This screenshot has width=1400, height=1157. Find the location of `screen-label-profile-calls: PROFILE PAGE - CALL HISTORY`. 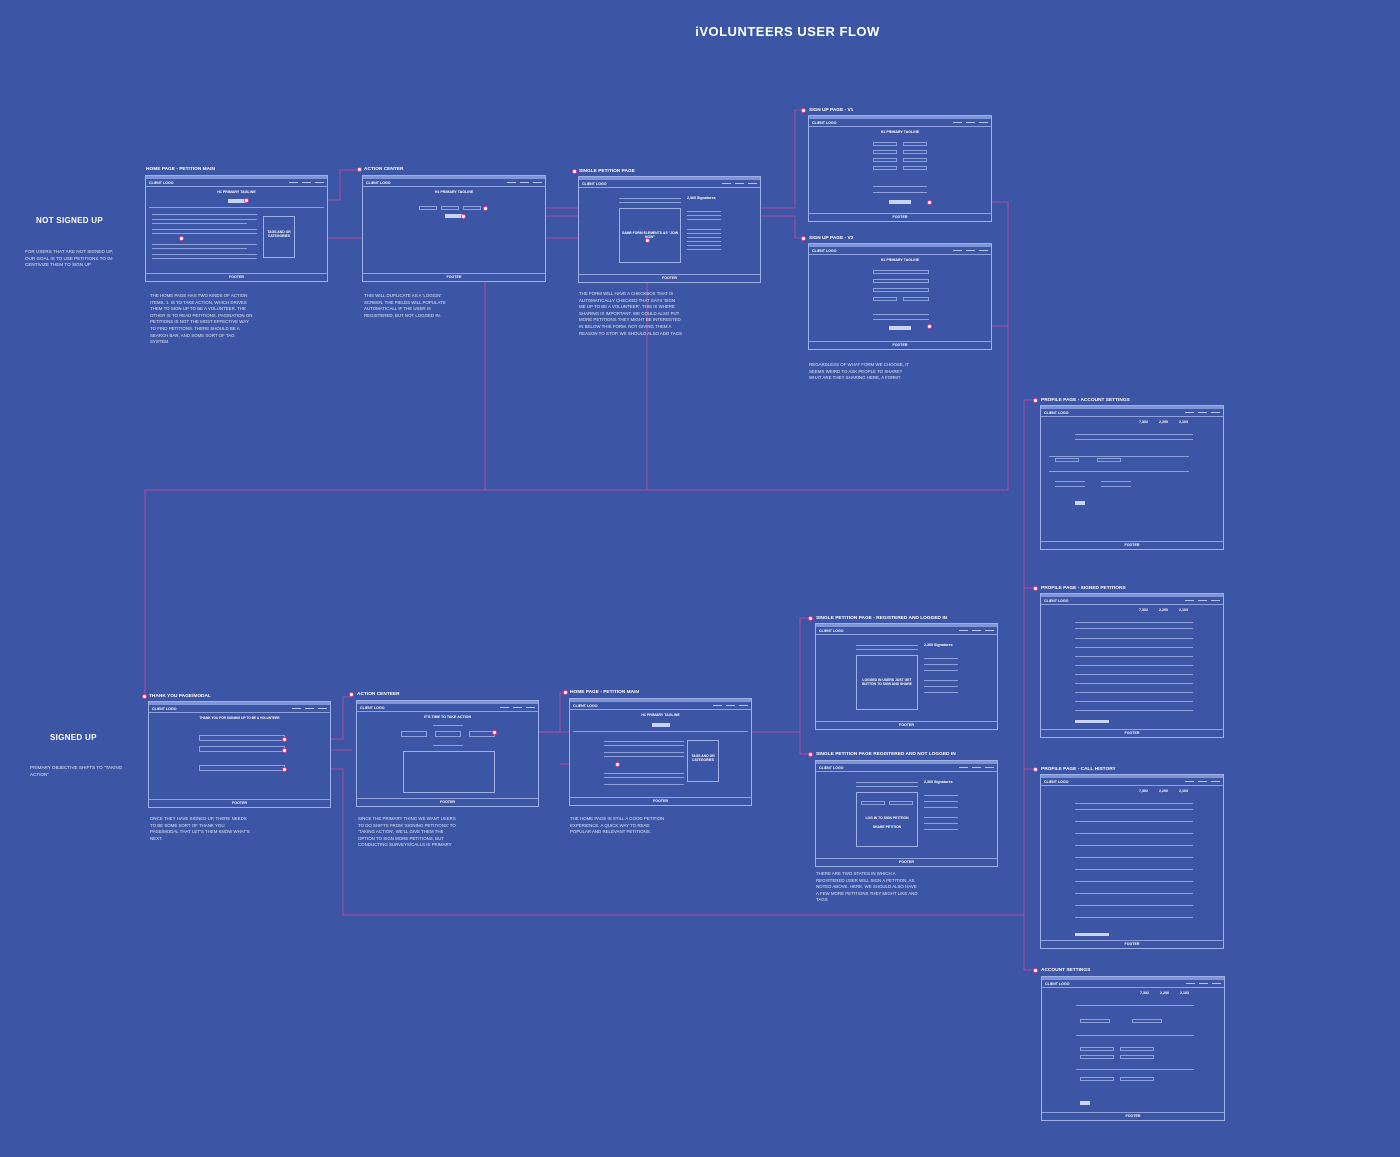

screen-label-profile-calls: PROFILE PAGE - CALL HISTORY is located at coordinates (1078, 769).